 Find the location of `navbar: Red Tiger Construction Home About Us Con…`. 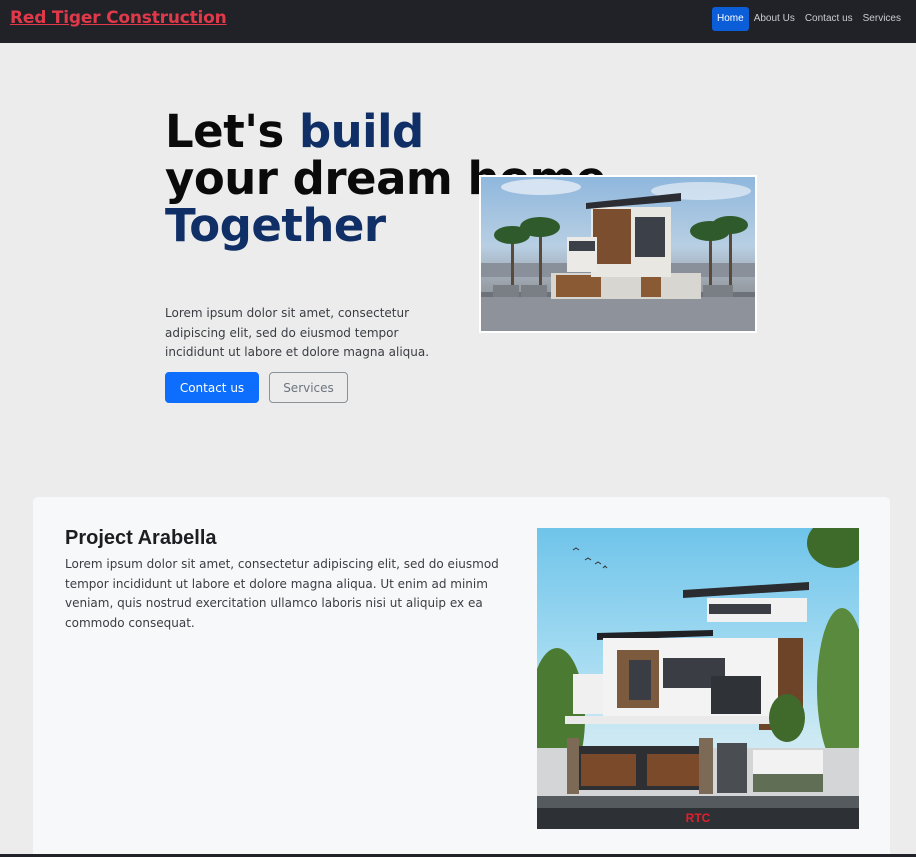

navbar: Red Tiger Construction Home About Us Con… is located at coordinates (458, 21).